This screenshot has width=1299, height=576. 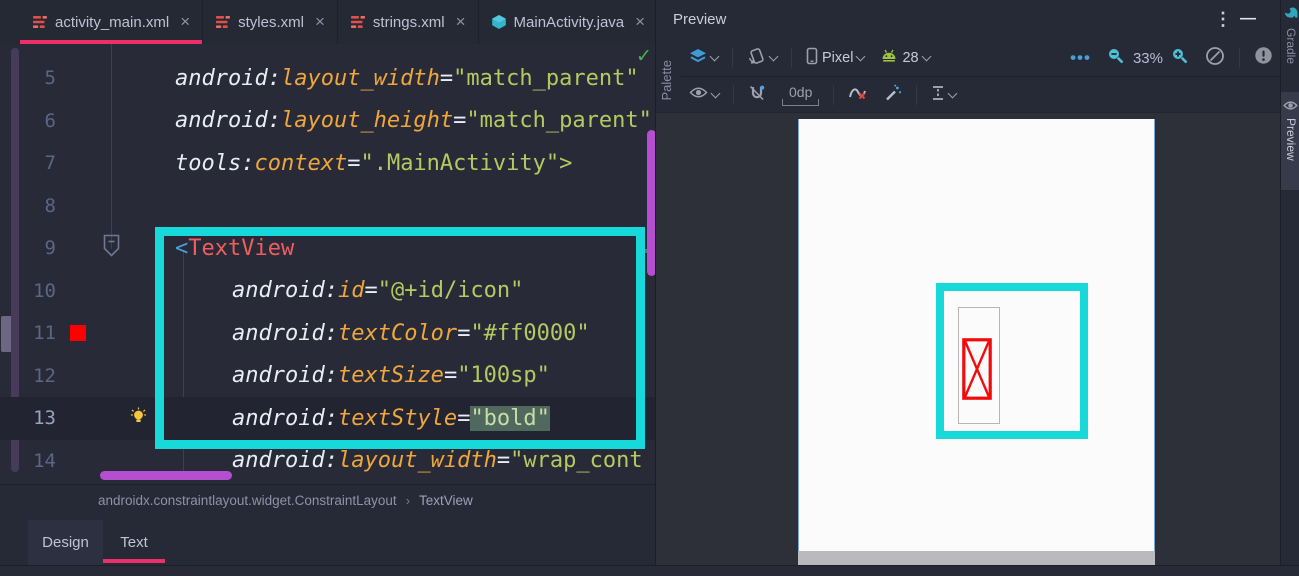 I want to click on code-line-7: 7 tools:context=".MainActivity">, so click(x=327, y=163).